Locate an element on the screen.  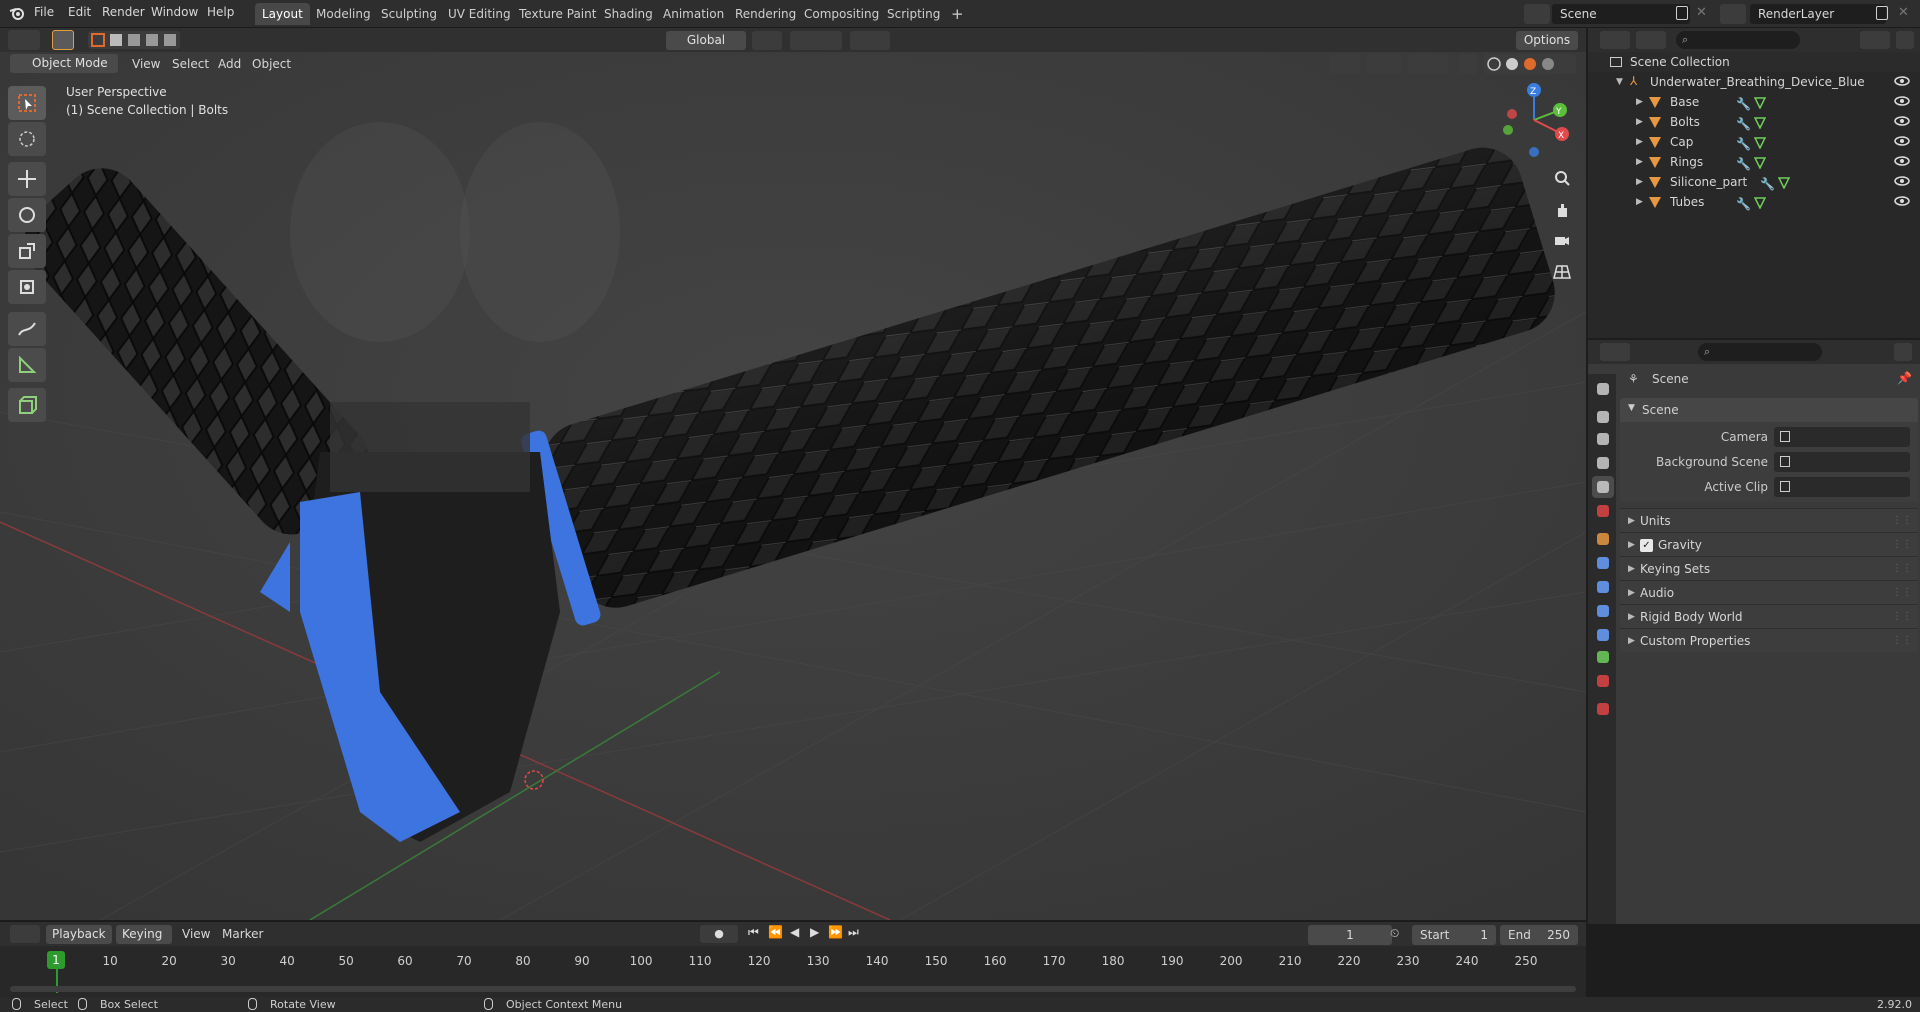
delete-scene-icon: ✕ is located at coordinates (1701, 12).